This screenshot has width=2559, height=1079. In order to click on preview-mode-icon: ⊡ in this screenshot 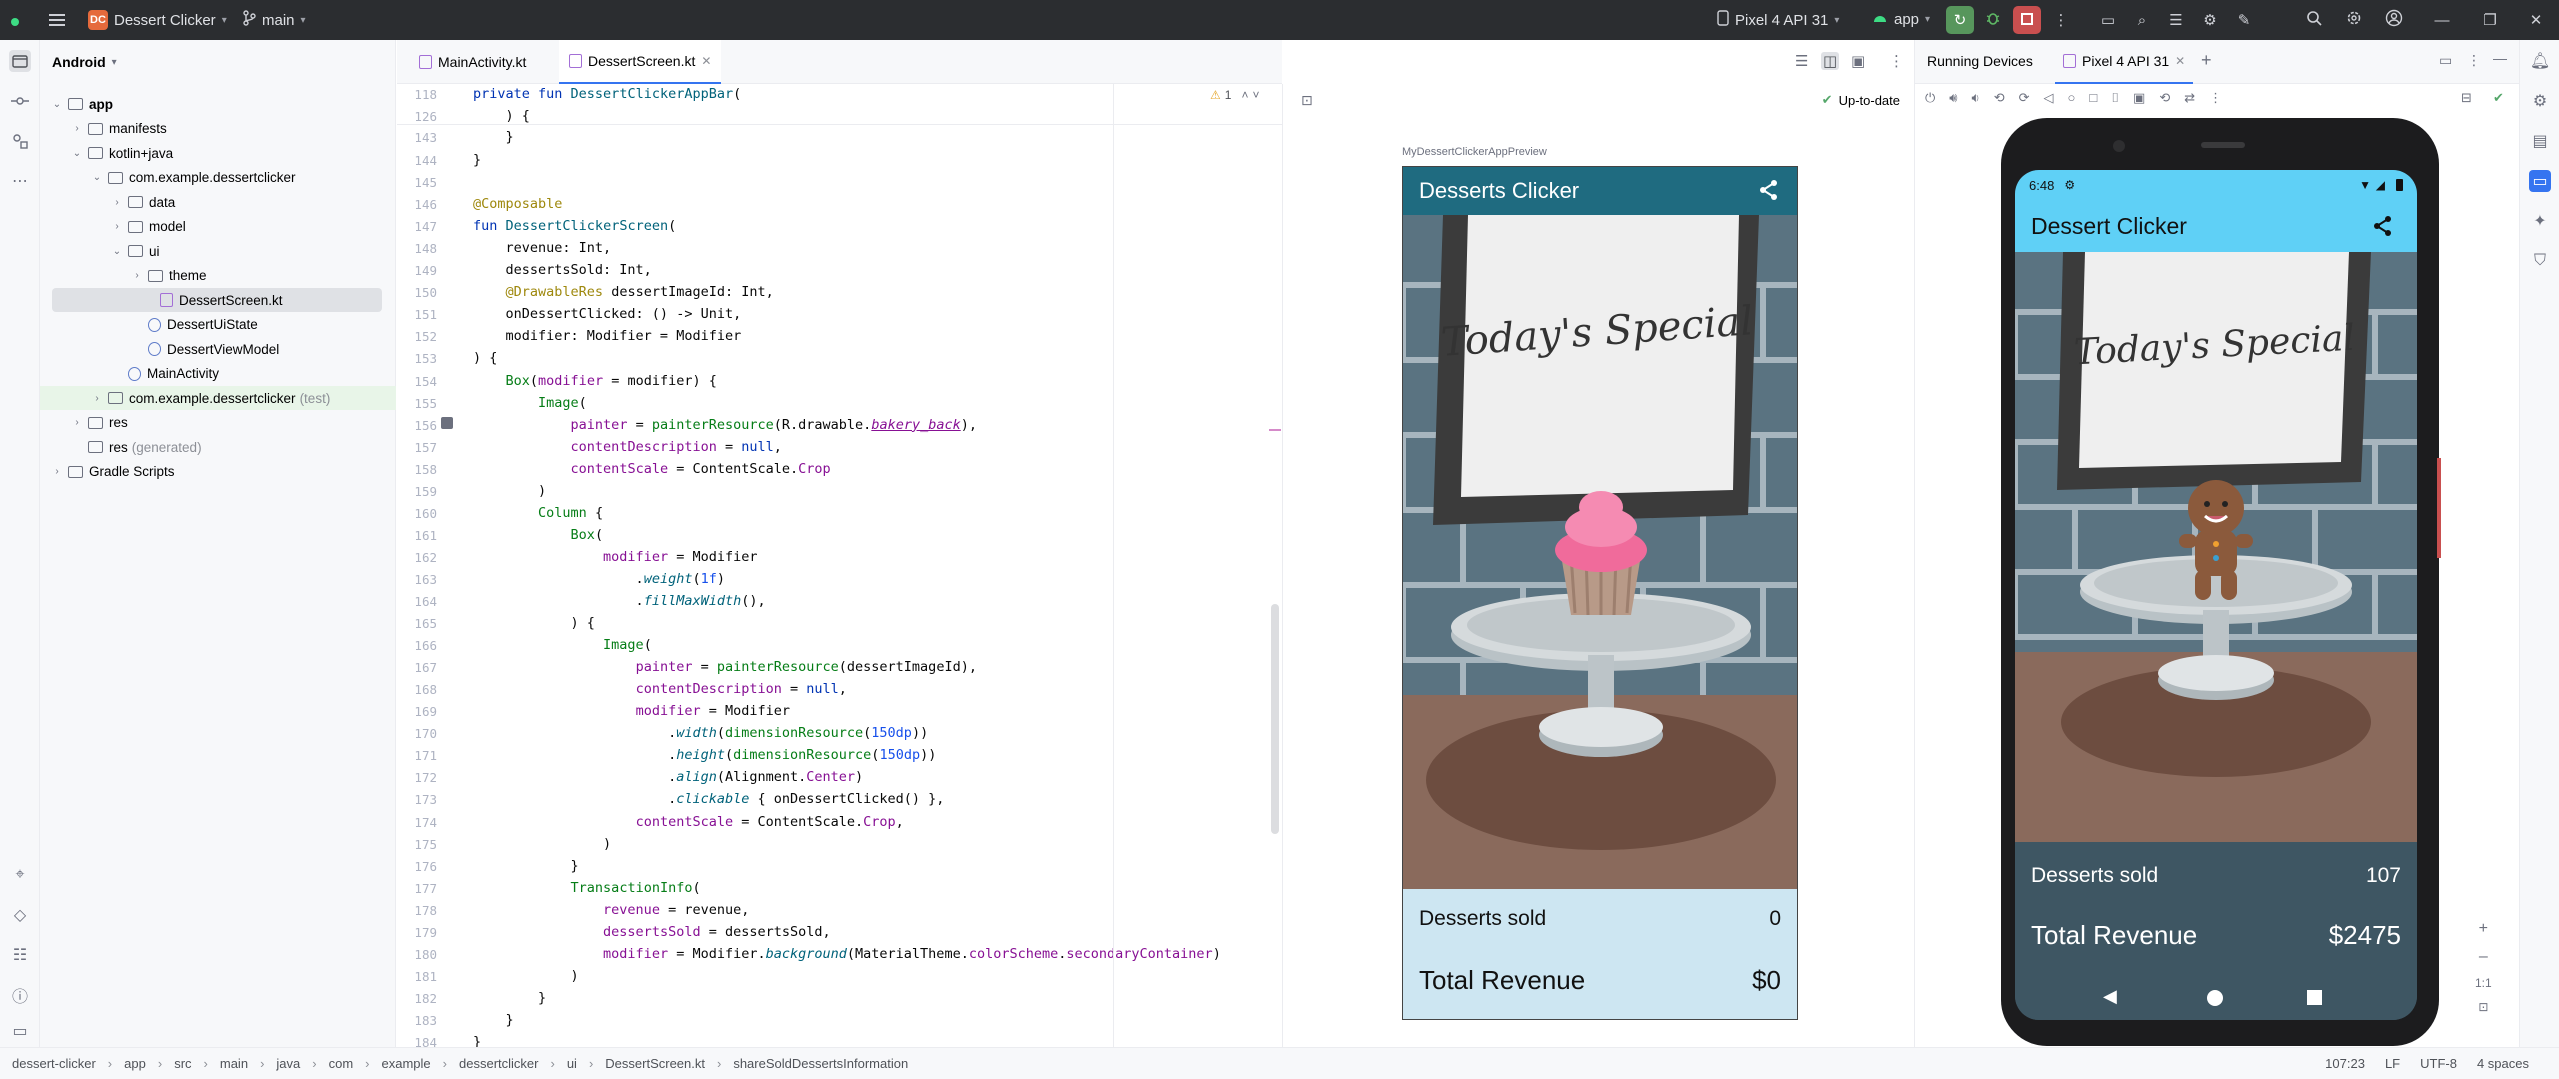, I will do `click(1307, 100)`.